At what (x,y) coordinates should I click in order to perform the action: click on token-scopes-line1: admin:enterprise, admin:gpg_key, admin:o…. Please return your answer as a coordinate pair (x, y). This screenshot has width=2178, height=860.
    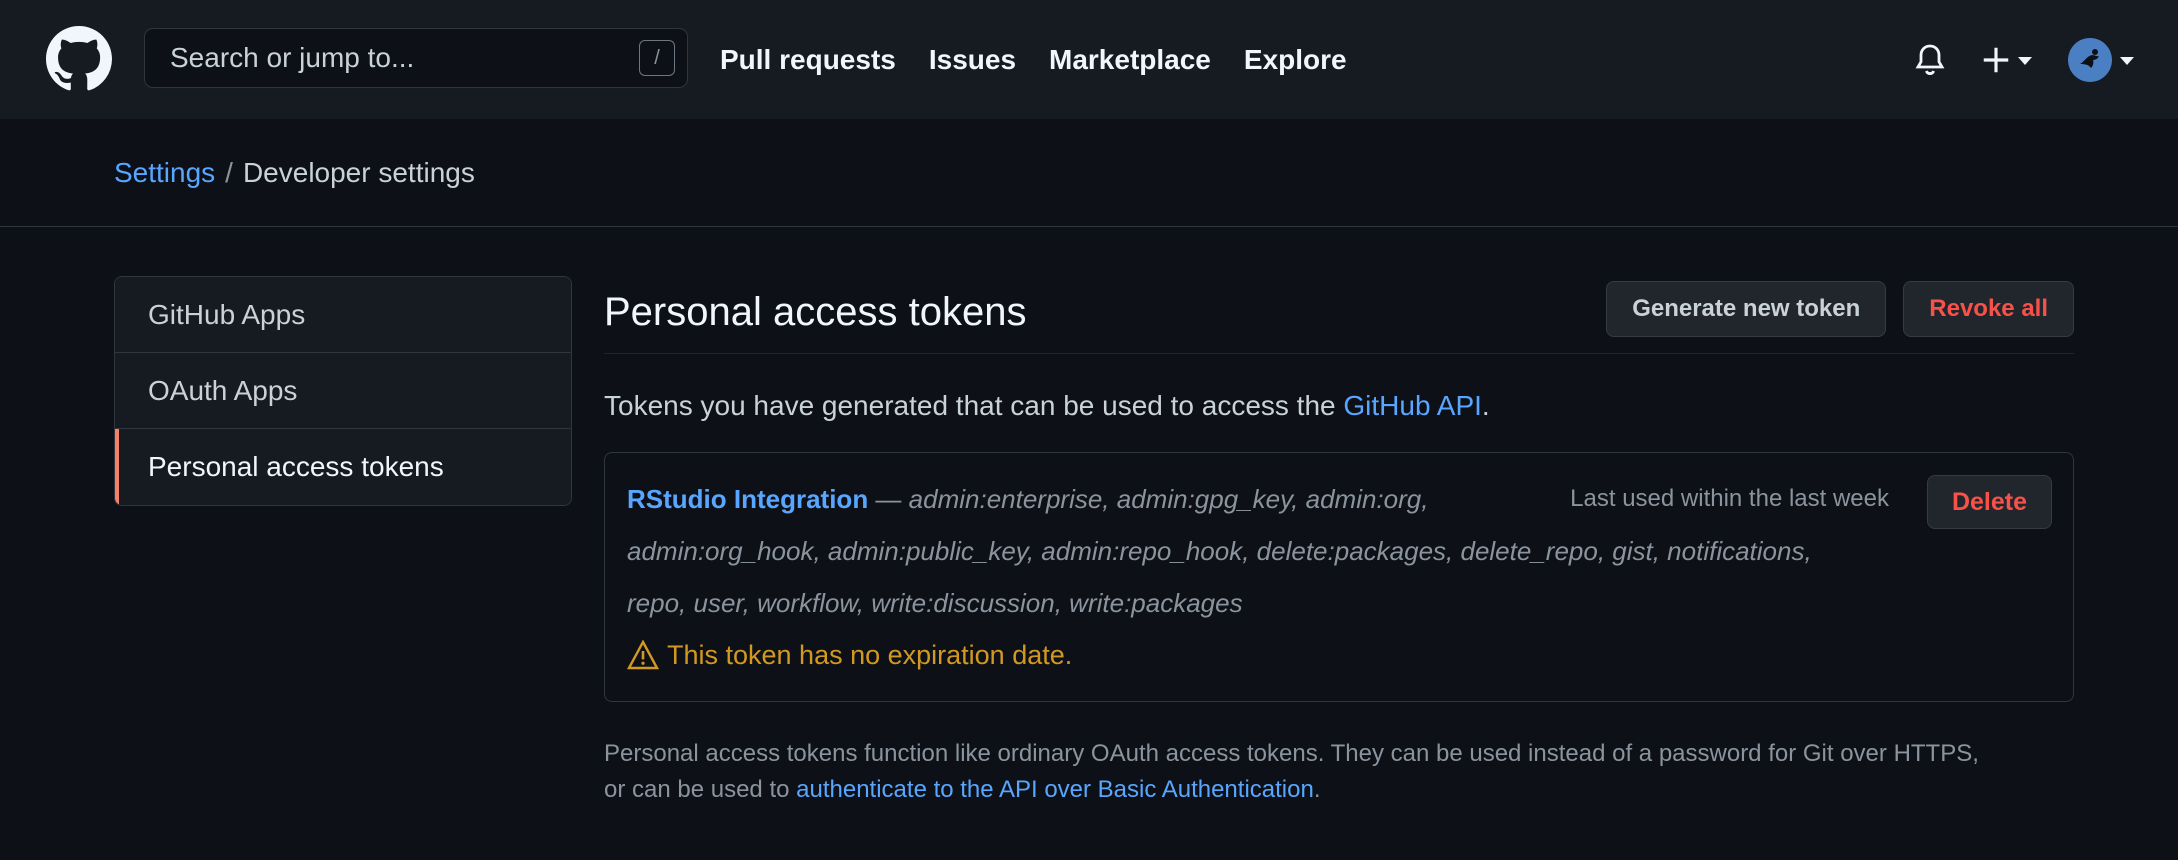
    Looking at the image, I should click on (1168, 499).